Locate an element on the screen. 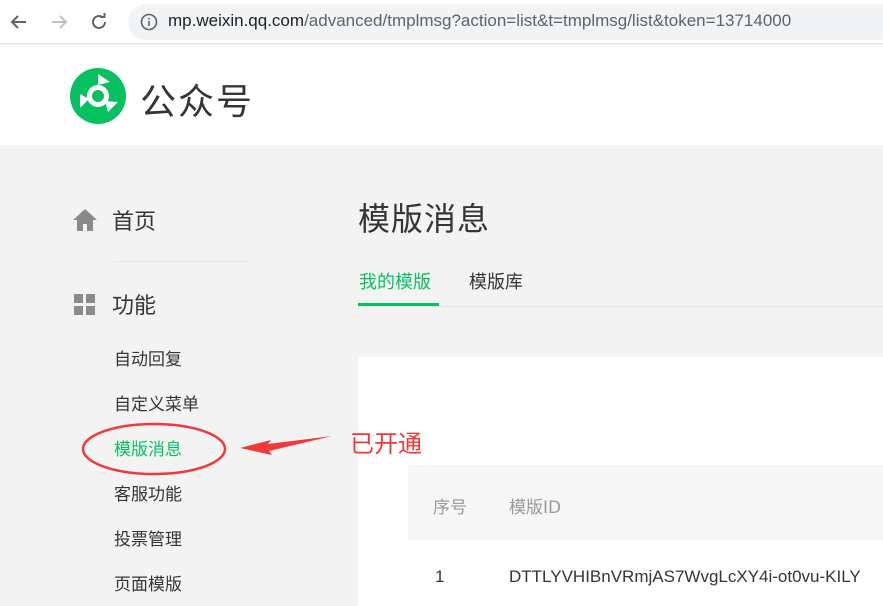 The width and height of the screenshot is (883, 606). sidebar-home: 首页 is located at coordinates (114, 220).